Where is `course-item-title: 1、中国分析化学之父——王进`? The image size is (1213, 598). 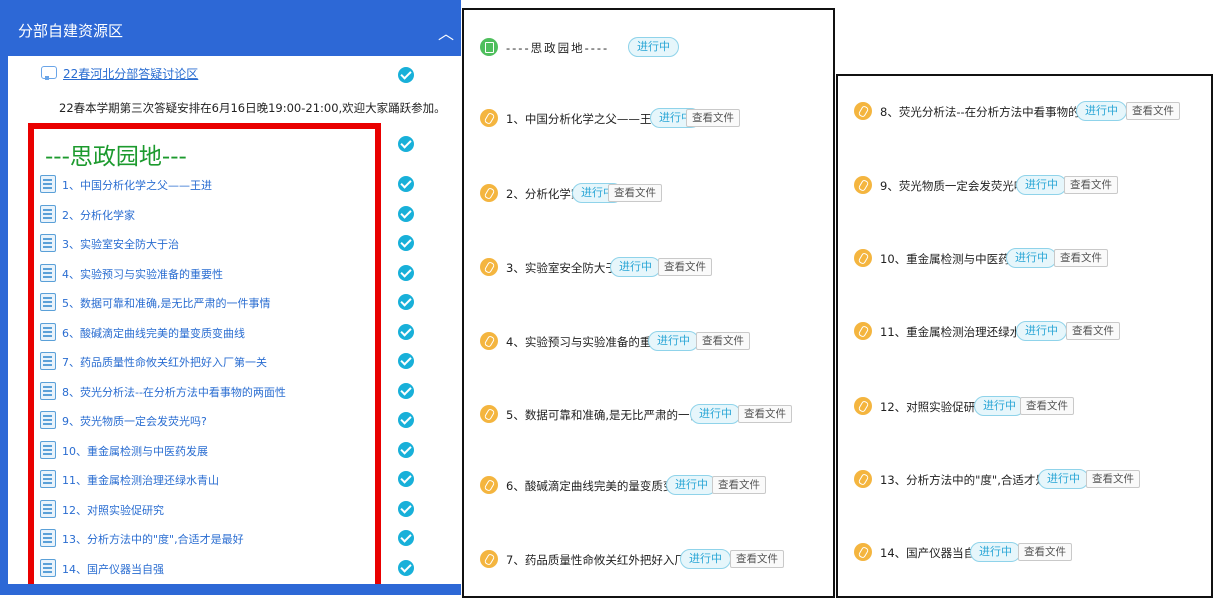
course-item-title: 1、中国分析化学之父——王进 is located at coordinates (584, 119).